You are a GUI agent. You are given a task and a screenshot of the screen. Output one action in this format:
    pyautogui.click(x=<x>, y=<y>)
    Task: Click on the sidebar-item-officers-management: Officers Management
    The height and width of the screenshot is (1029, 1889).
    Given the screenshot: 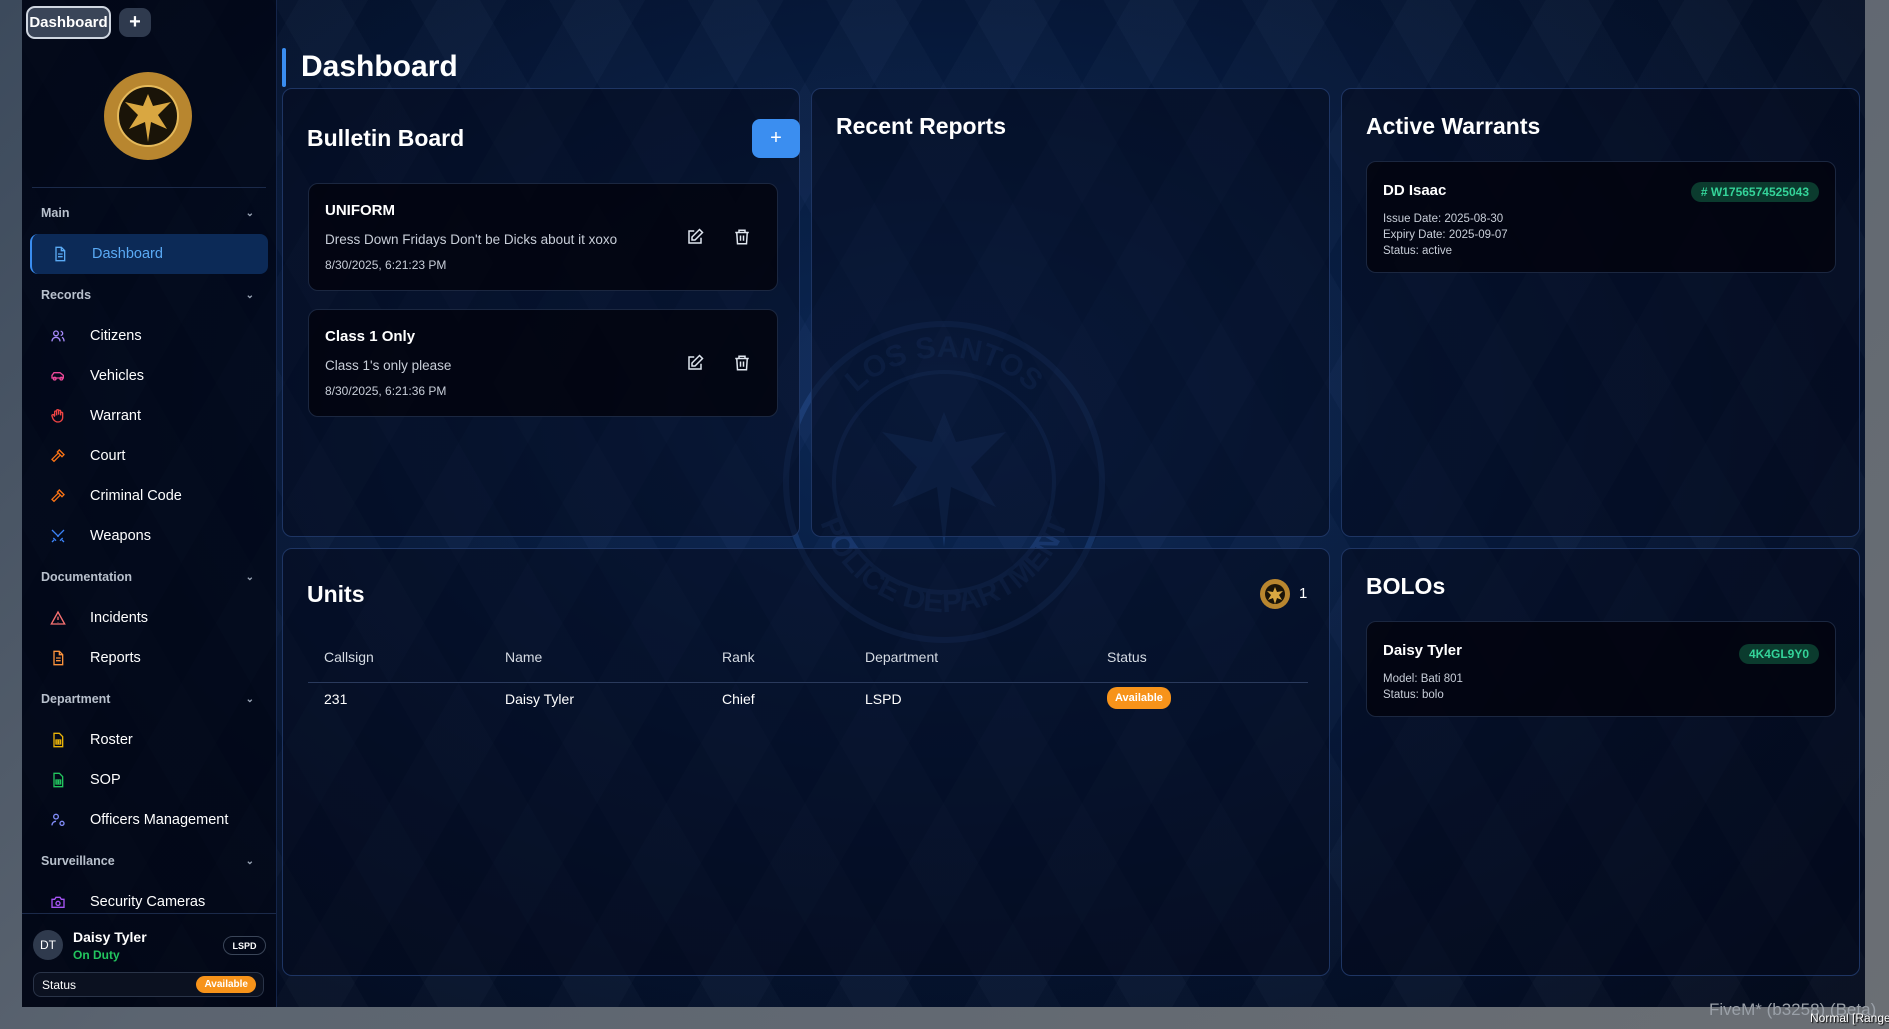 What is the action you would take?
    pyautogui.click(x=149, y=820)
    